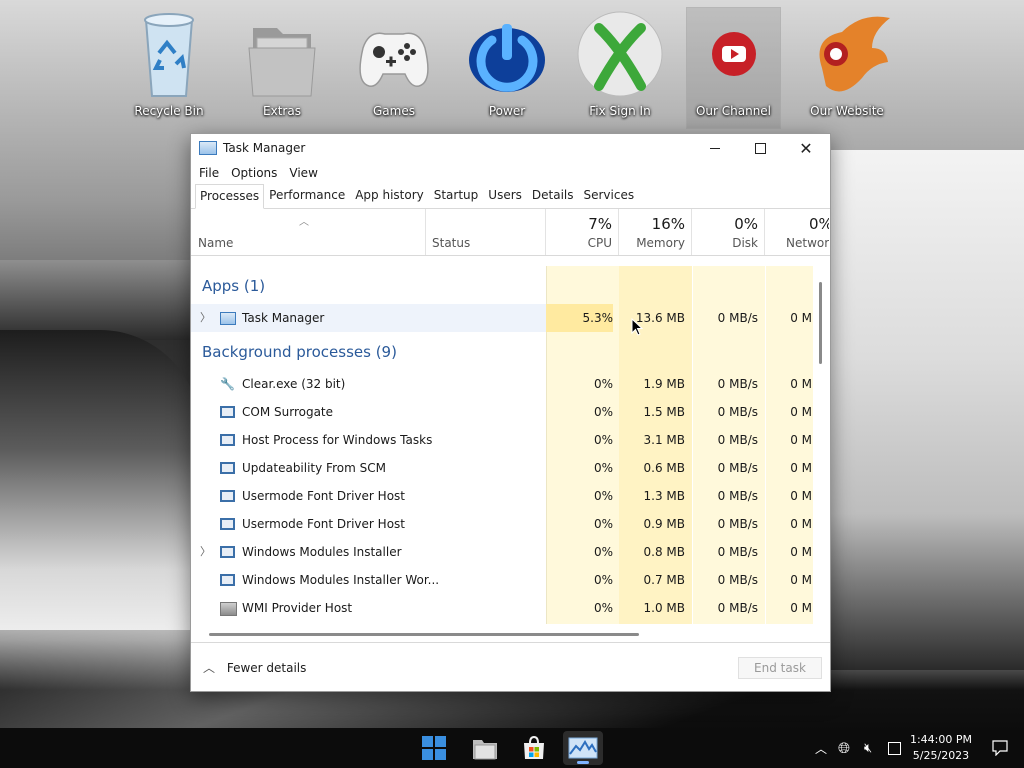  Describe the element at coordinates (847, 68) in the screenshot. I see `desktop-icon-our-website: Our Website` at that location.